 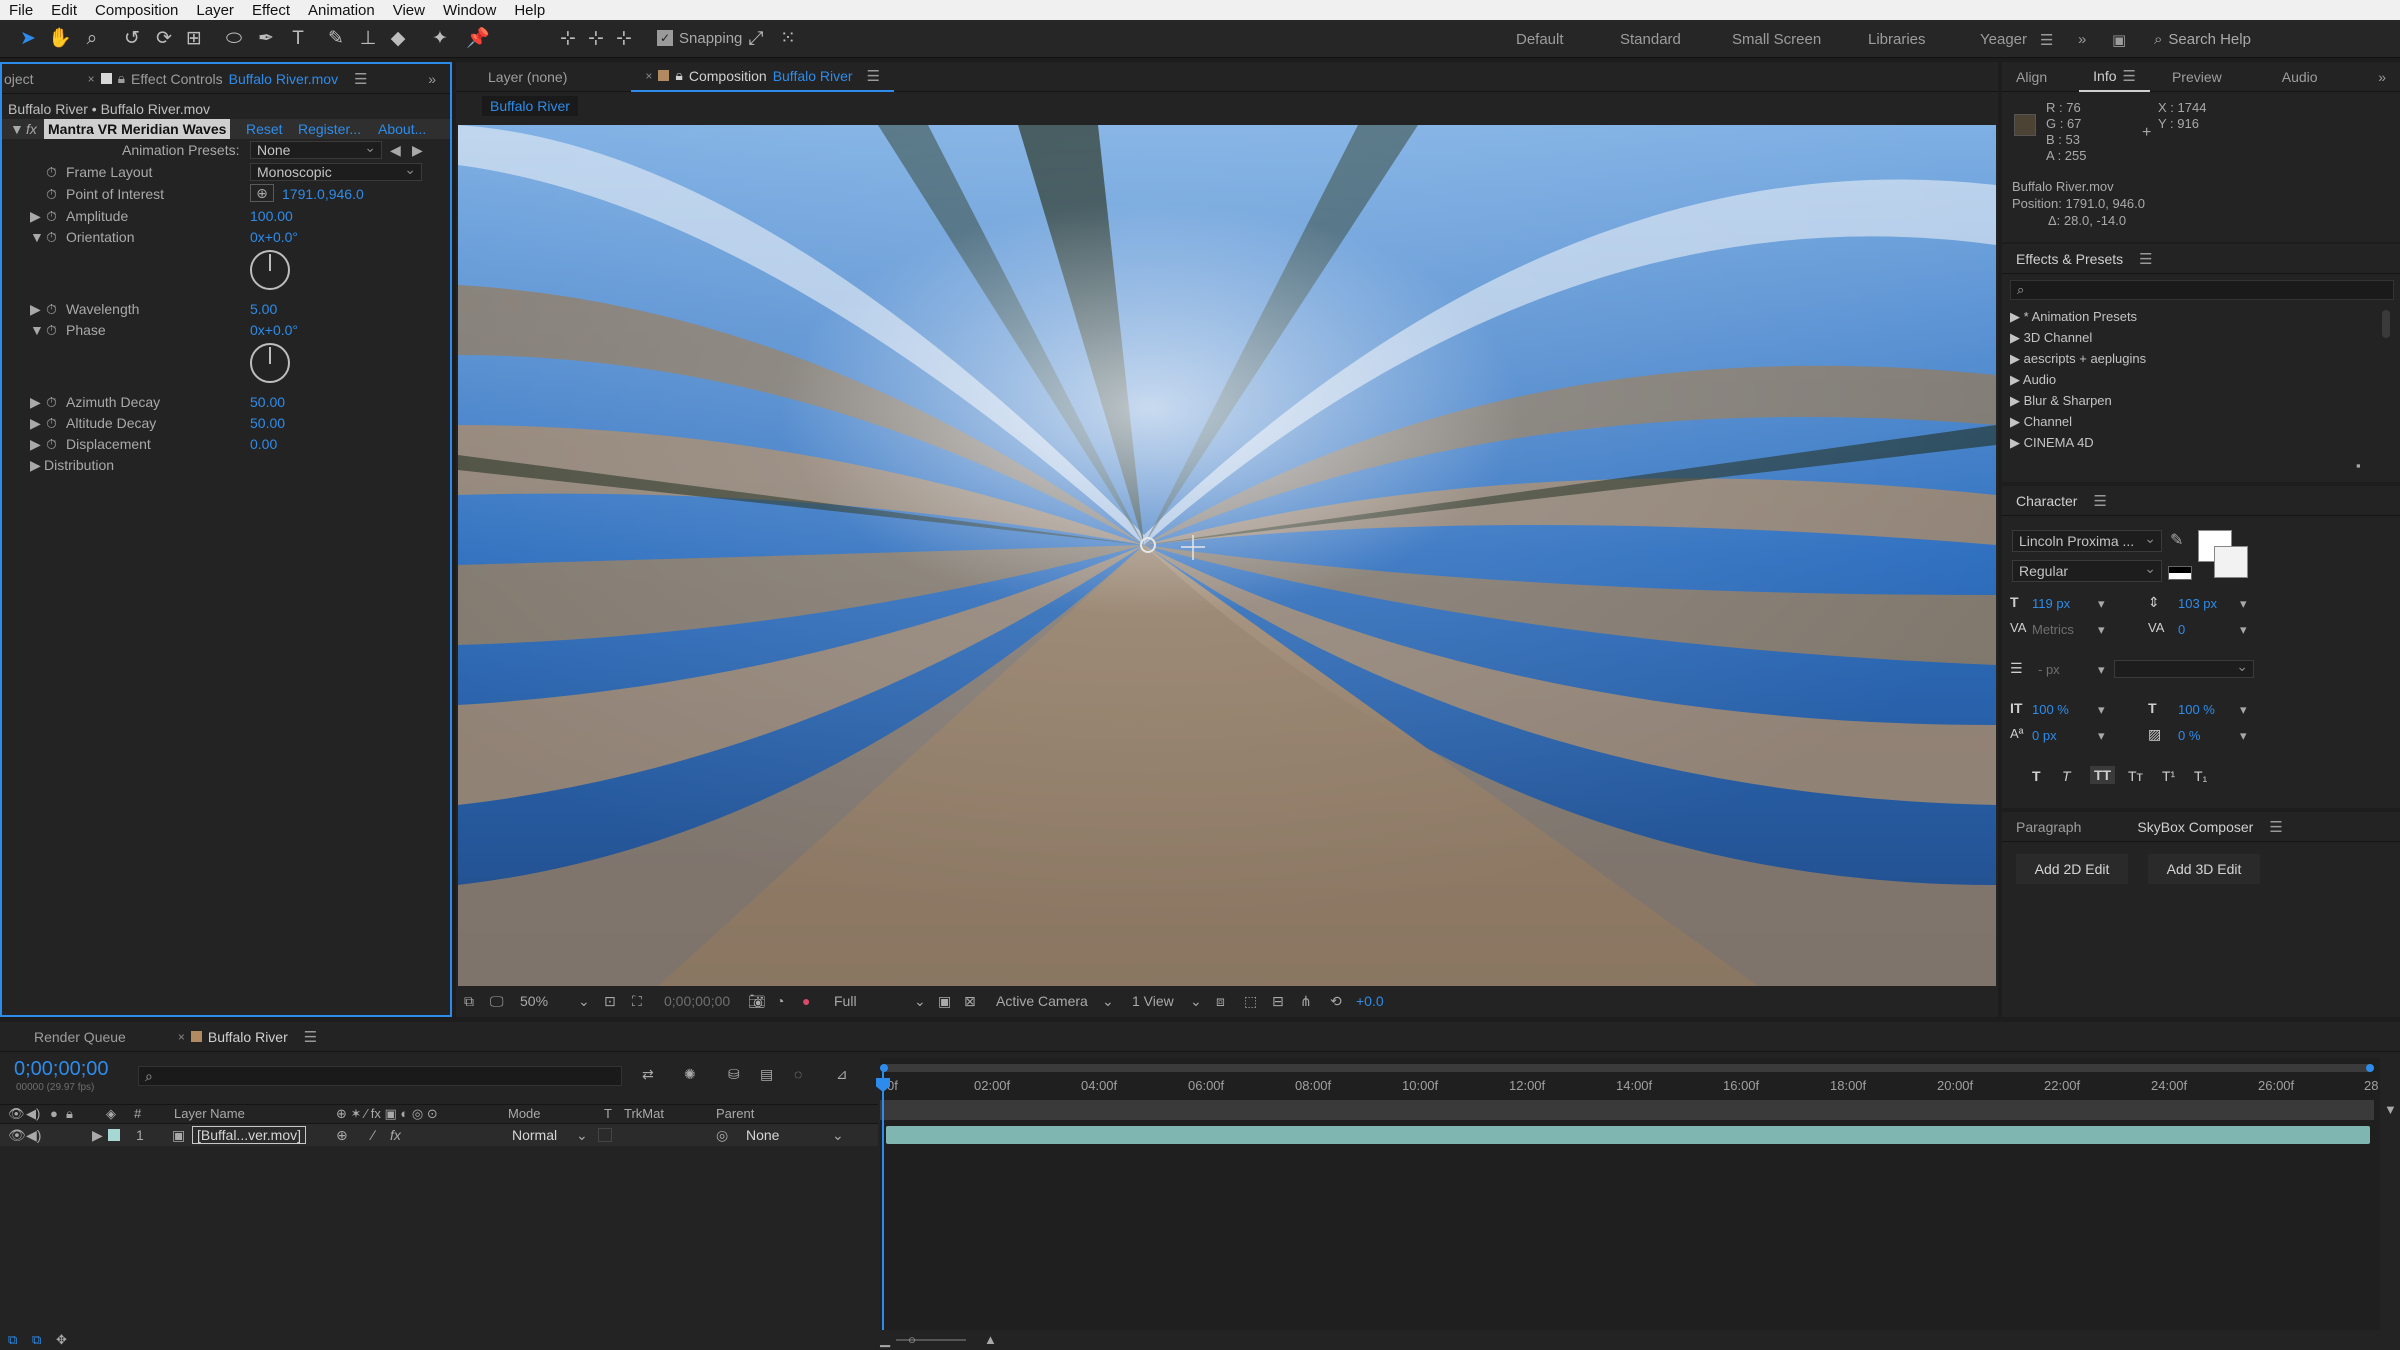 What do you see at coordinates (263, 444) in the screenshot?
I see `param-value-displacement: 0.00` at bounding box center [263, 444].